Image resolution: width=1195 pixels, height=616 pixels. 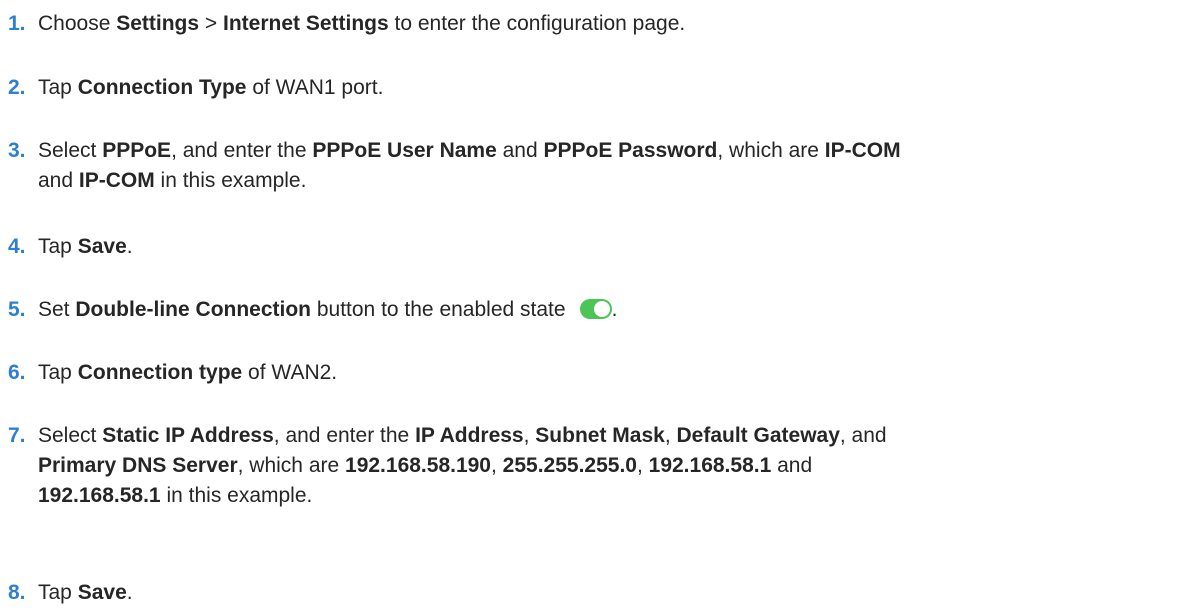 I want to click on toggle-switch-on-icon, so click(x=595, y=309).